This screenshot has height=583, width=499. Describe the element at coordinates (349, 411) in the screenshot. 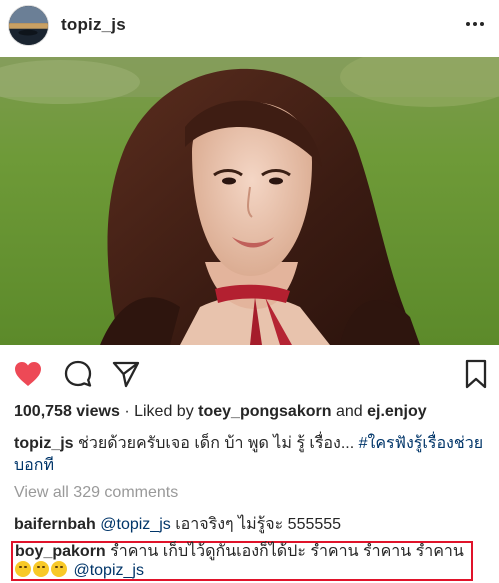

I see `and-label: and` at that location.